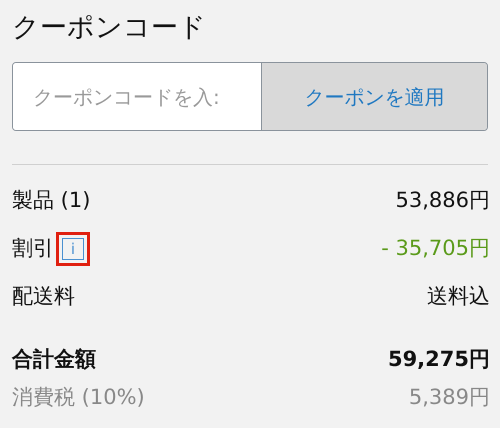 The image size is (500, 428). What do you see at coordinates (137, 96) in the screenshot?
I see `coupon-code-field: クーポンコードを入:` at bounding box center [137, 96].